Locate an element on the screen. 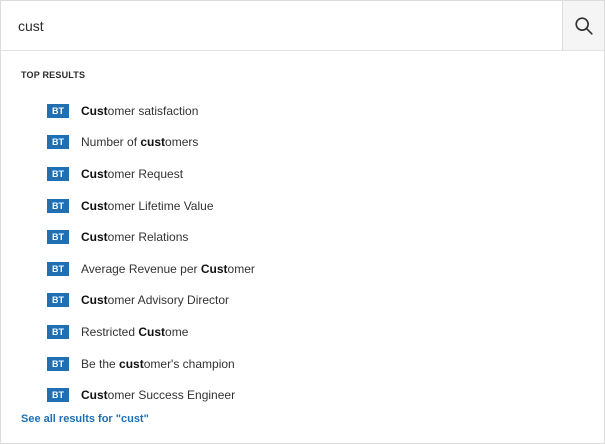 This screenshot has height=444, width=605. result-item: BT Customer Relations is located at coordinates (151, 237).